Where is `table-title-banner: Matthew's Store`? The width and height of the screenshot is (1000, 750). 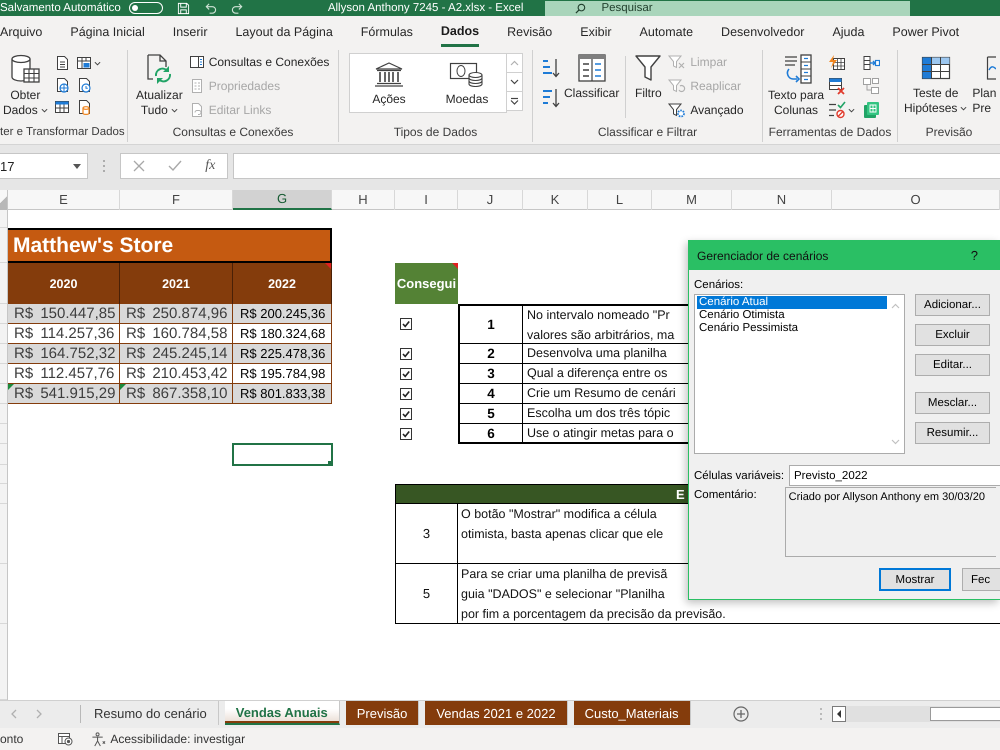
table-title-banner: Matthew's Store is located at coordinates (170, 245).